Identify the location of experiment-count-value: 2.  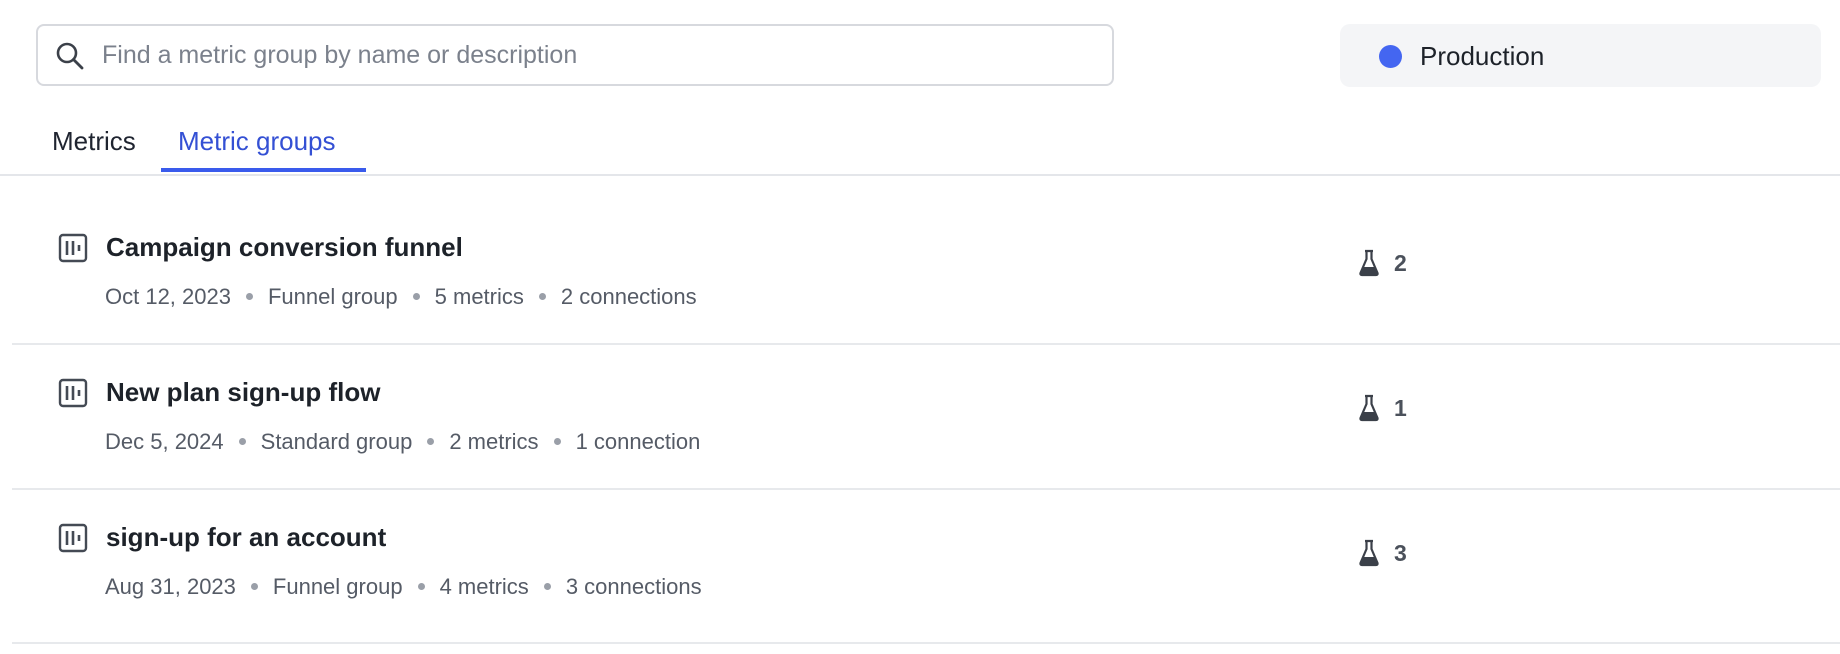
(1400, 262).